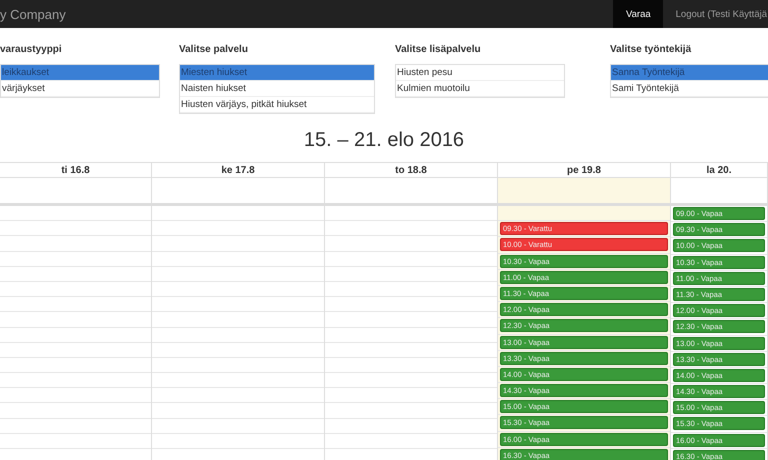 The width and height of the screenshot is (768, 460). What do you see at coordinates (33, 14) in the screenshot?
I see `brand-name: y Company` at bounding box center [33, 14].